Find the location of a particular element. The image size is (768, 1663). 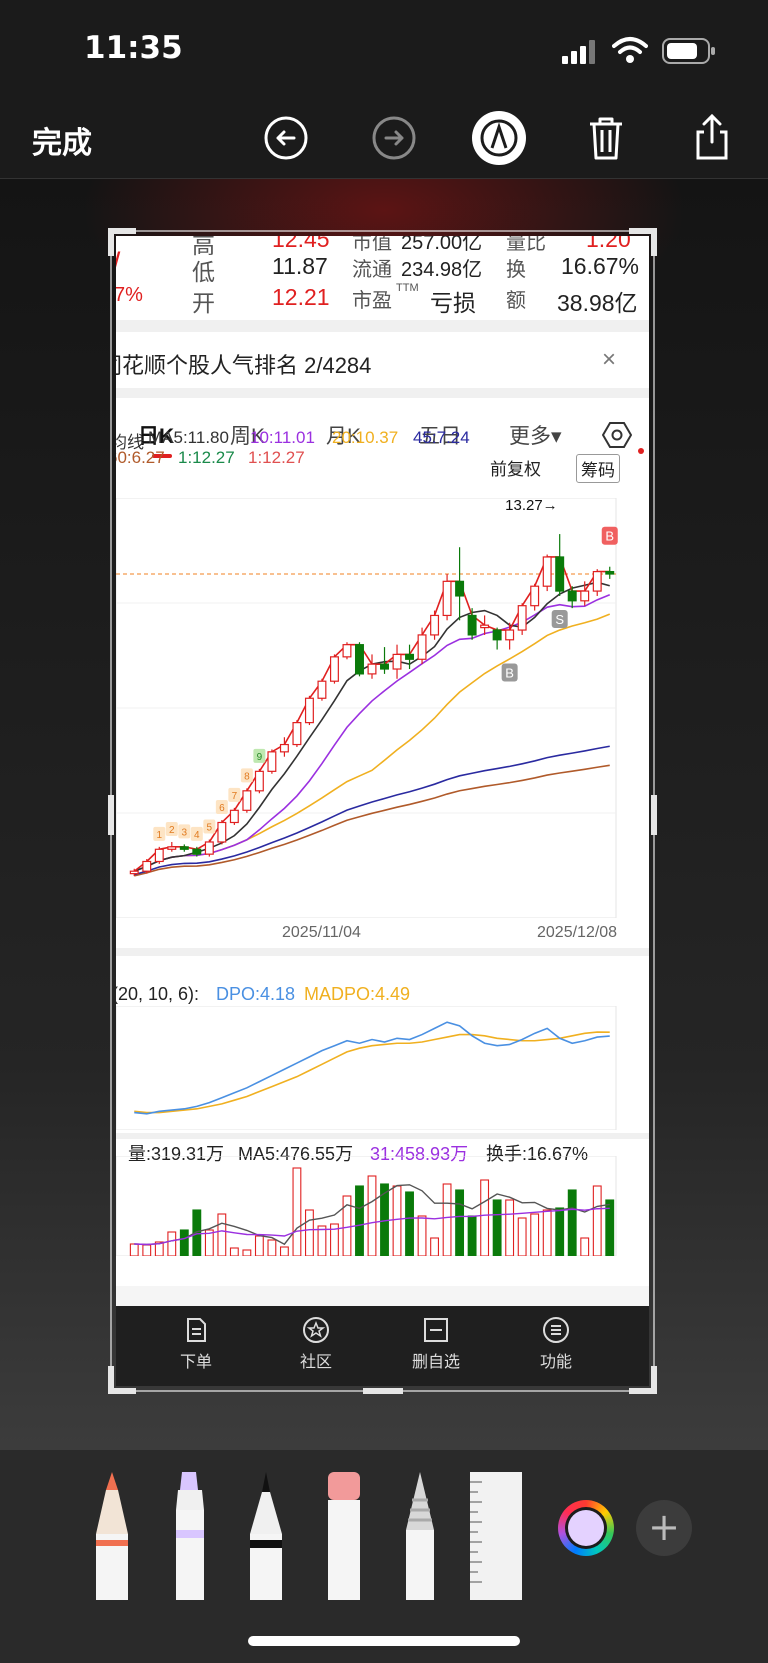

ma45-value: 45:7.24 is located at coordinates (441, 437).